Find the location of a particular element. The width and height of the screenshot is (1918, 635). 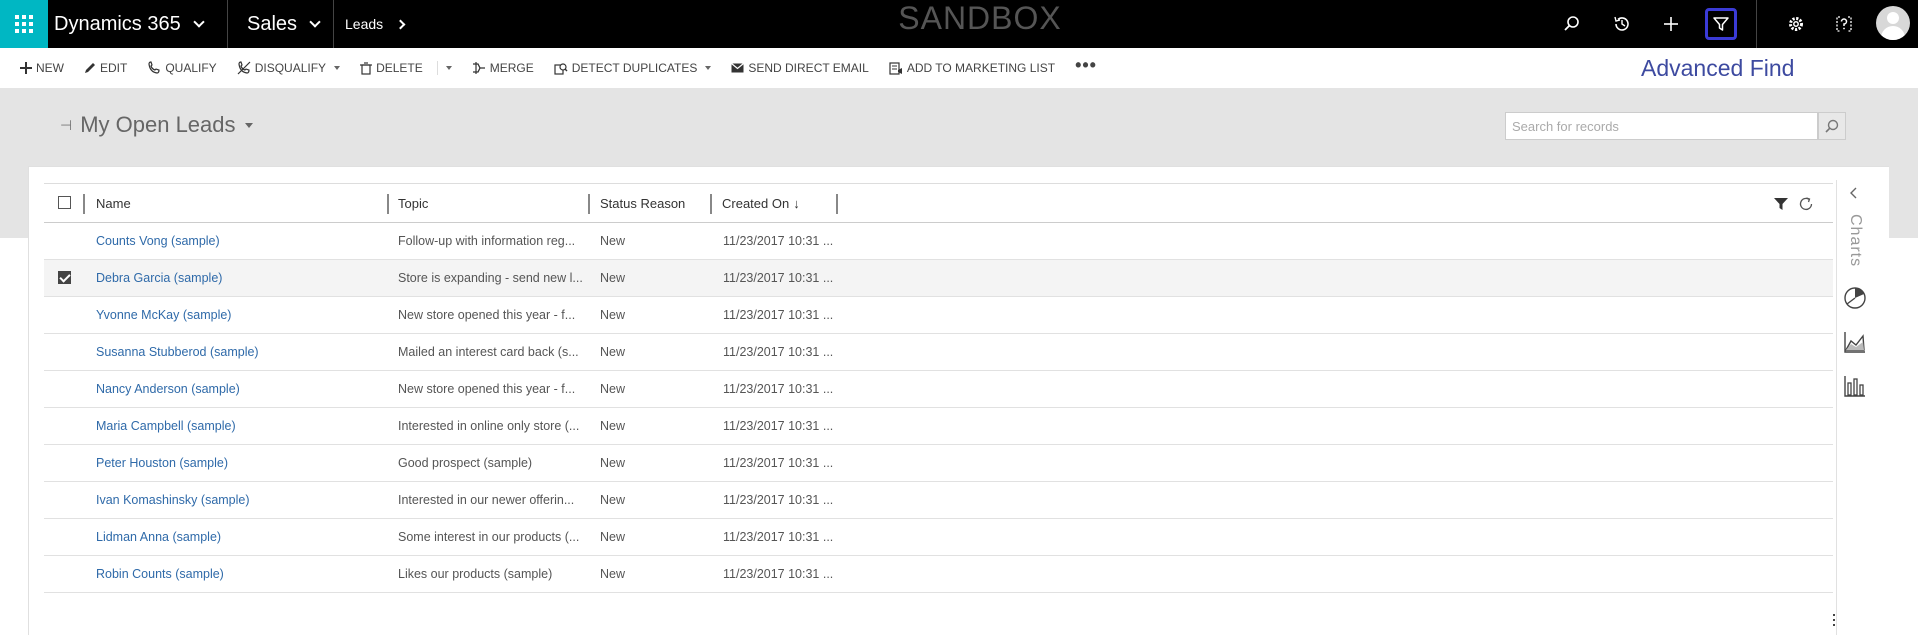

advanced-find-button is located at coordinates (1721, 24).